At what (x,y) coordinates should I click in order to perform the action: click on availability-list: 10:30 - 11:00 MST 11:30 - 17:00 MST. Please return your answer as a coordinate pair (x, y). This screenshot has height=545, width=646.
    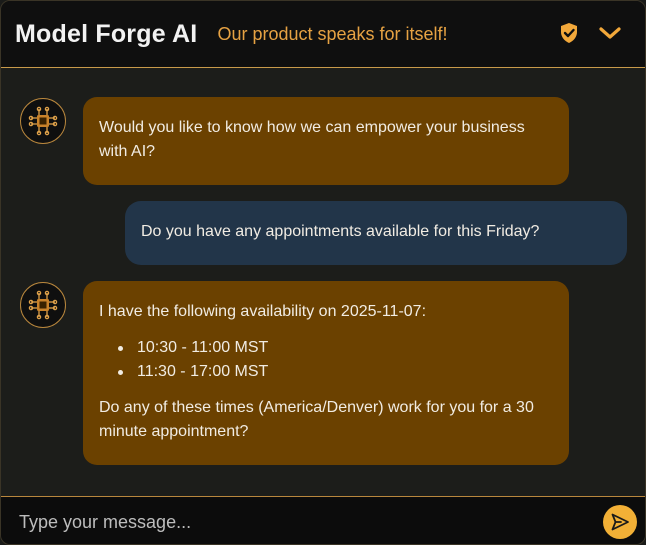
    Looking at the image, I should click on (326, 360).